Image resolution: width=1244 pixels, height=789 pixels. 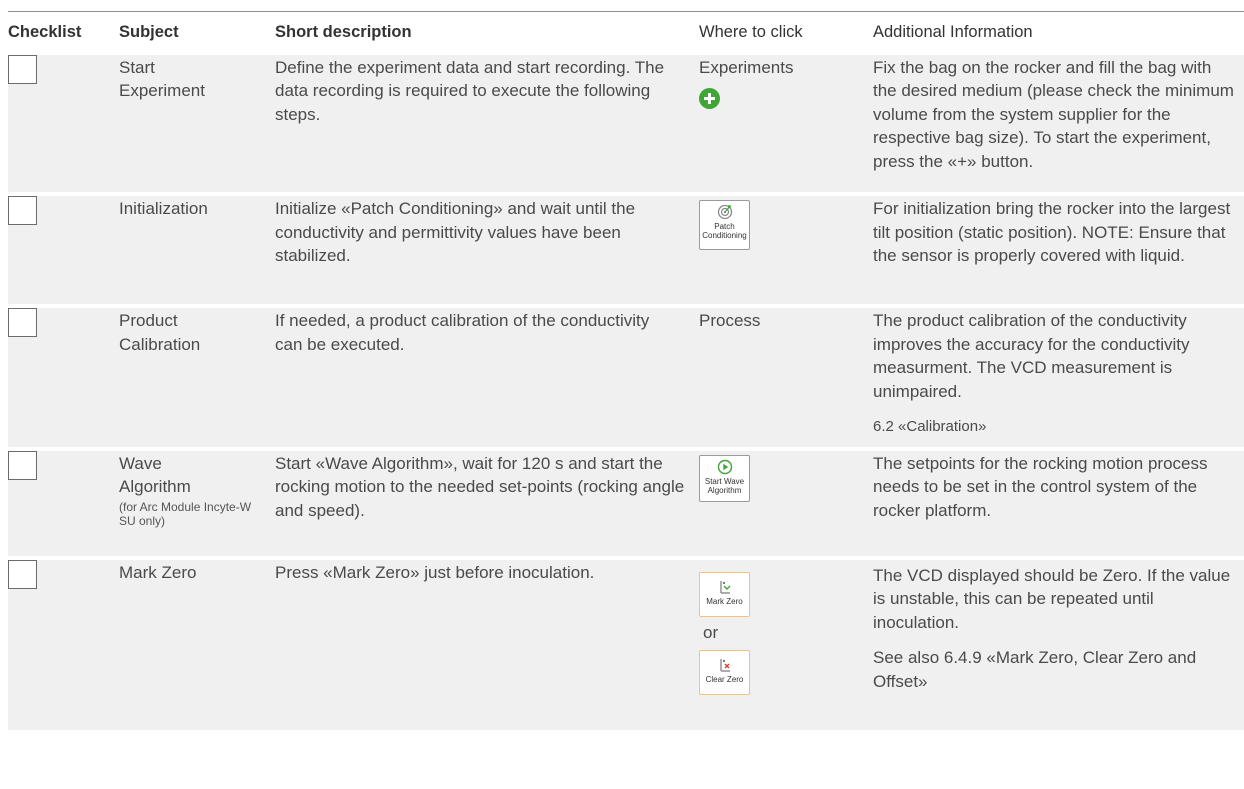 I want to click on patch-conditioning-button: Patch Conditioning, so click(x=724, y=225).